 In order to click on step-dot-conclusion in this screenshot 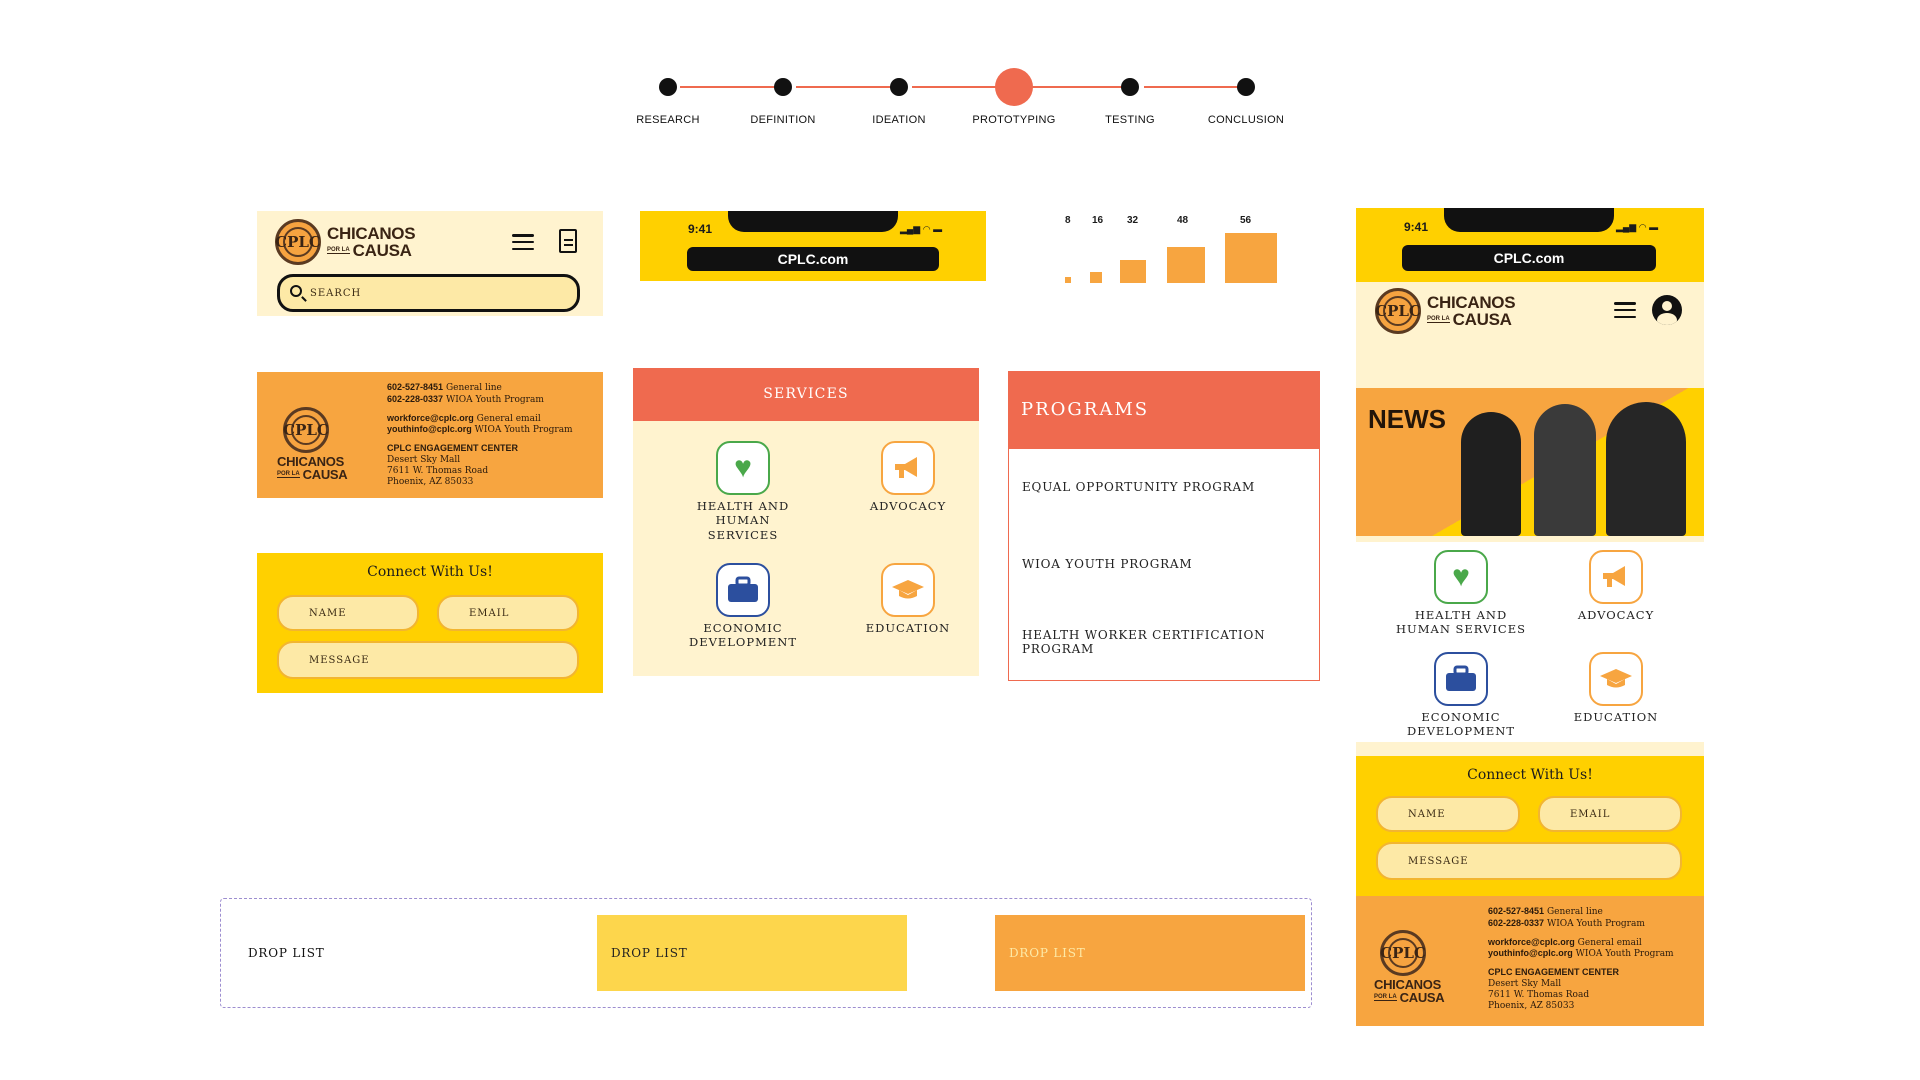, I will do `click(1246, 87)`.